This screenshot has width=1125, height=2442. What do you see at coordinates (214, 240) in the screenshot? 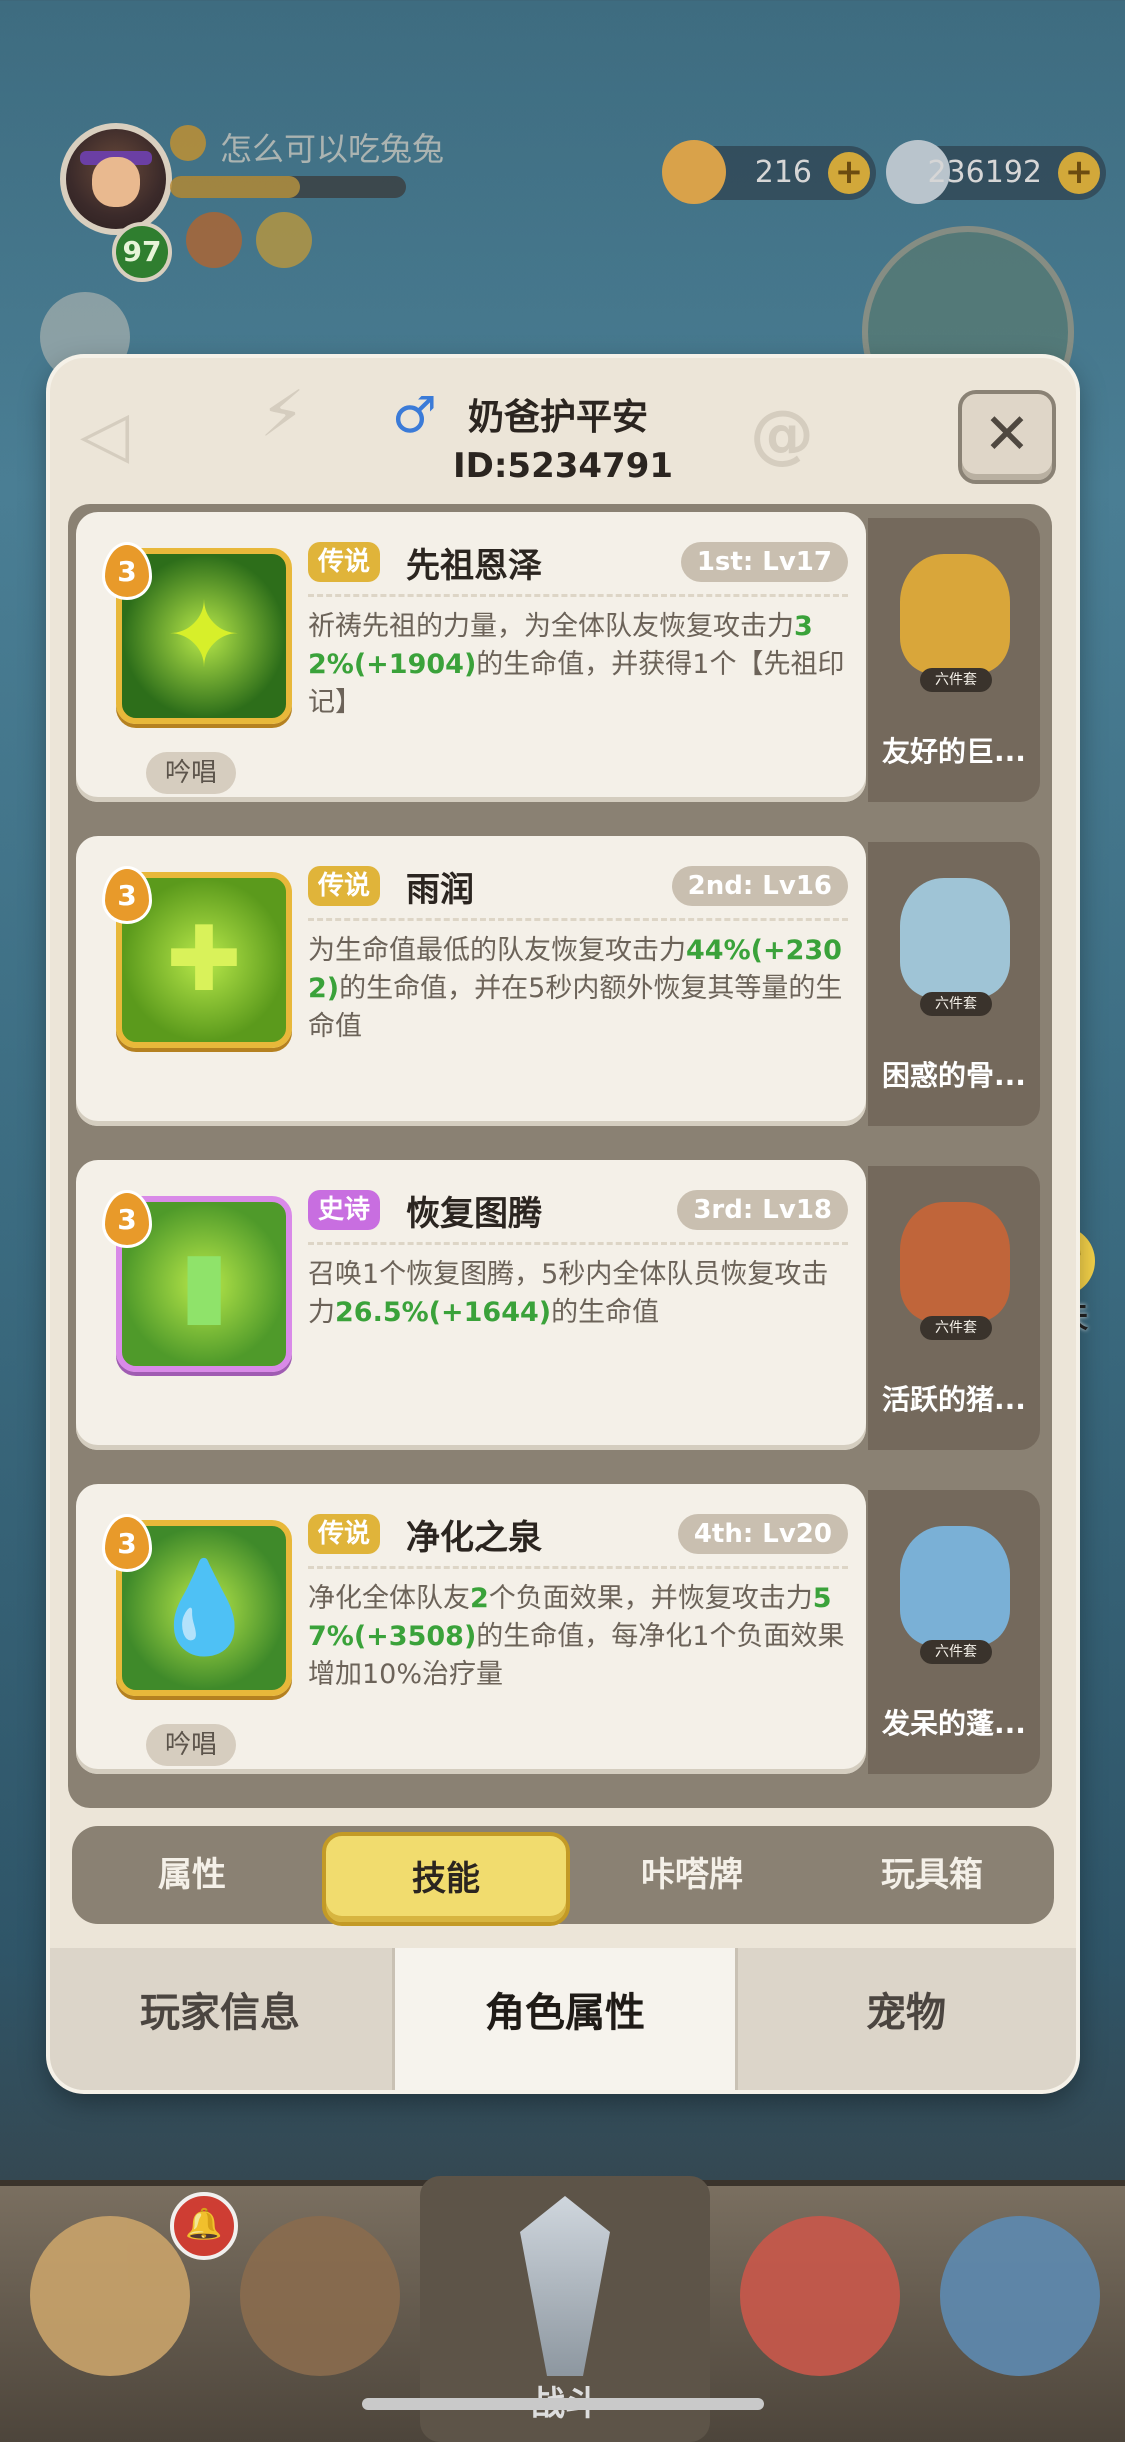
I see `buff-badge-icon` at bounding box center [214, 240].